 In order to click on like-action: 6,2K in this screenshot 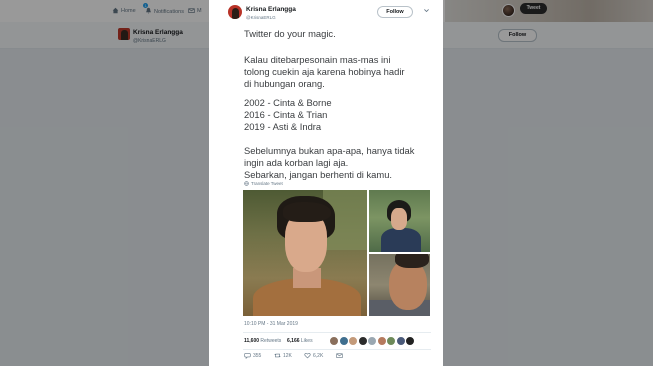, I will do `click(313, 355)`.